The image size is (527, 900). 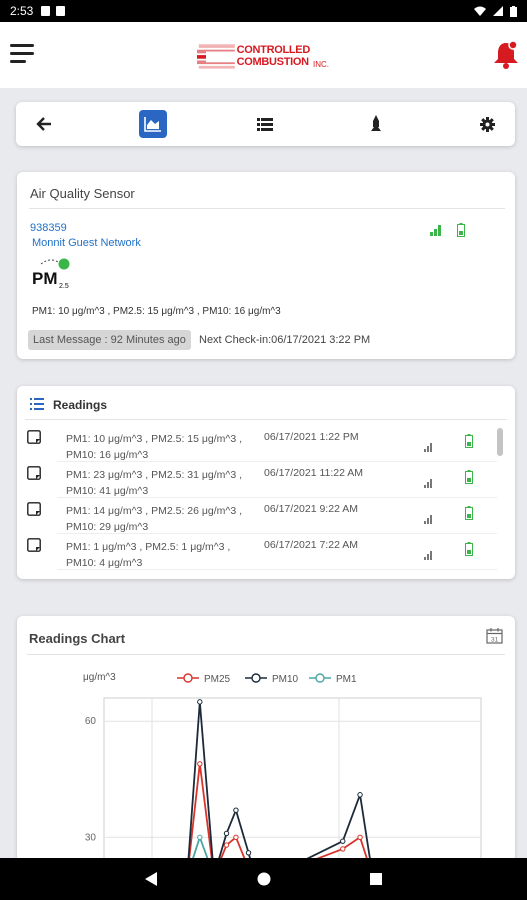 What do you see at coordinates (46, 11) in the screenshot?
I see `notification-icon` at bounding box center [46, 11].